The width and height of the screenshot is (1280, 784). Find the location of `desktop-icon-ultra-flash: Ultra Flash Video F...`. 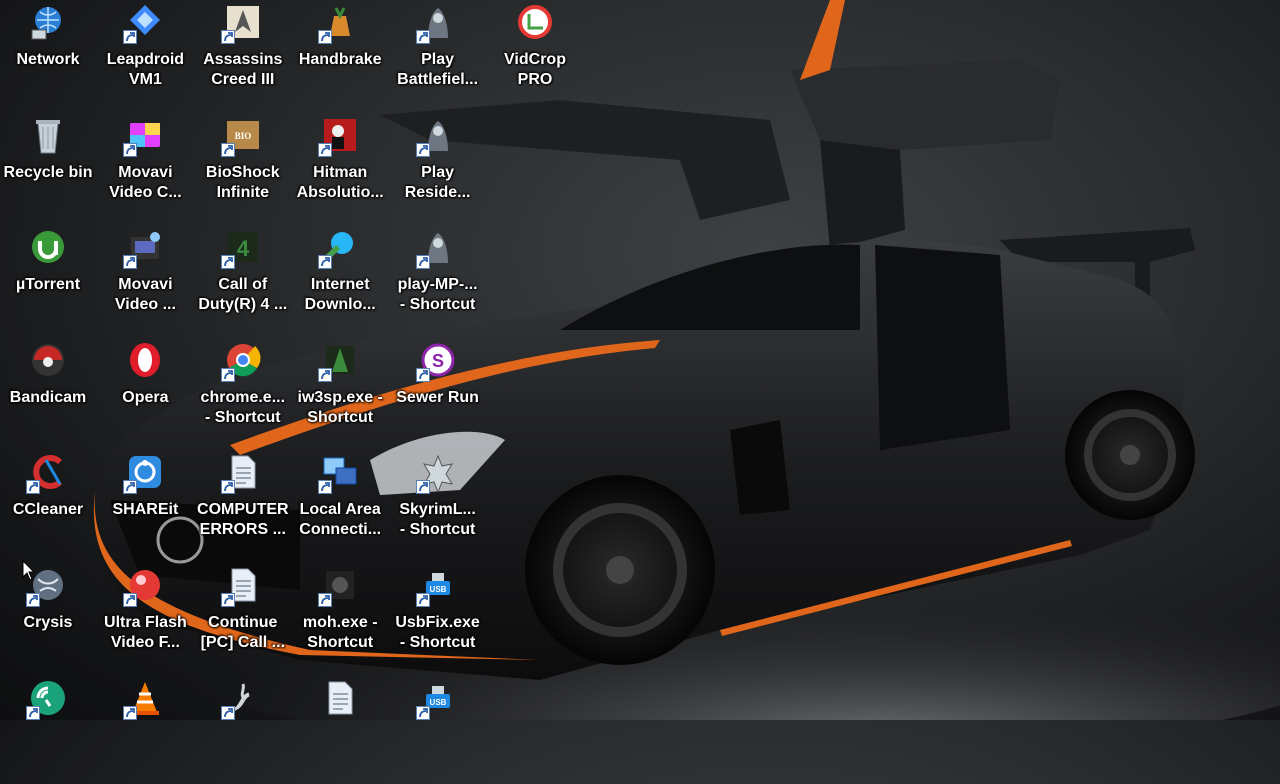

desktop-icon-ultra-flash: Ultra Flash Video F... is located at coordinates (145, 617).